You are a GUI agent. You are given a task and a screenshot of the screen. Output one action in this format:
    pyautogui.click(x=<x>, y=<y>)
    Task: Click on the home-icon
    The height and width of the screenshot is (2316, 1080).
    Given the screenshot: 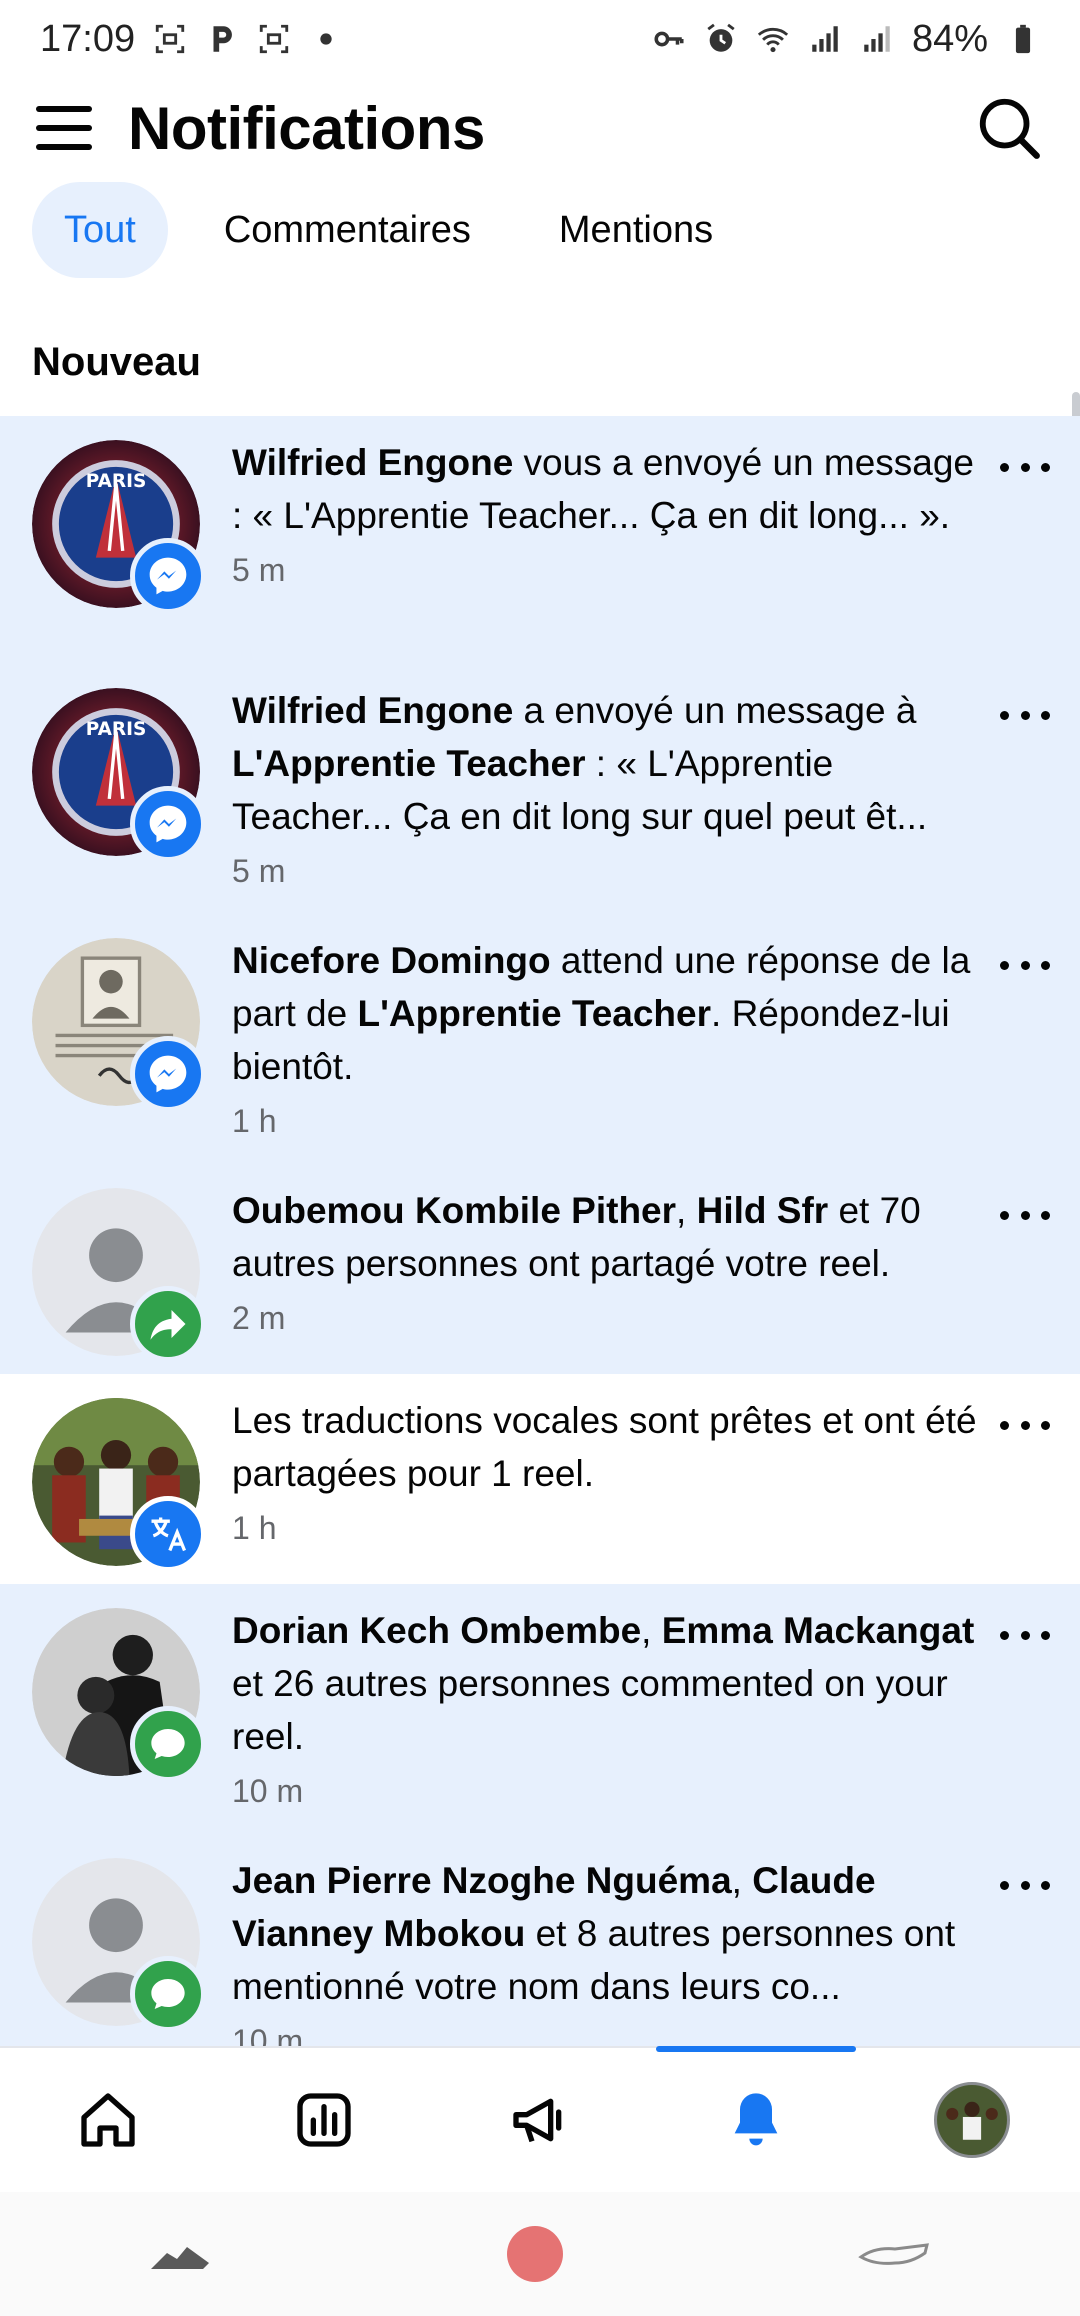 What is the action you would take?
    pyautogui.click(x=108, y=2120)
    